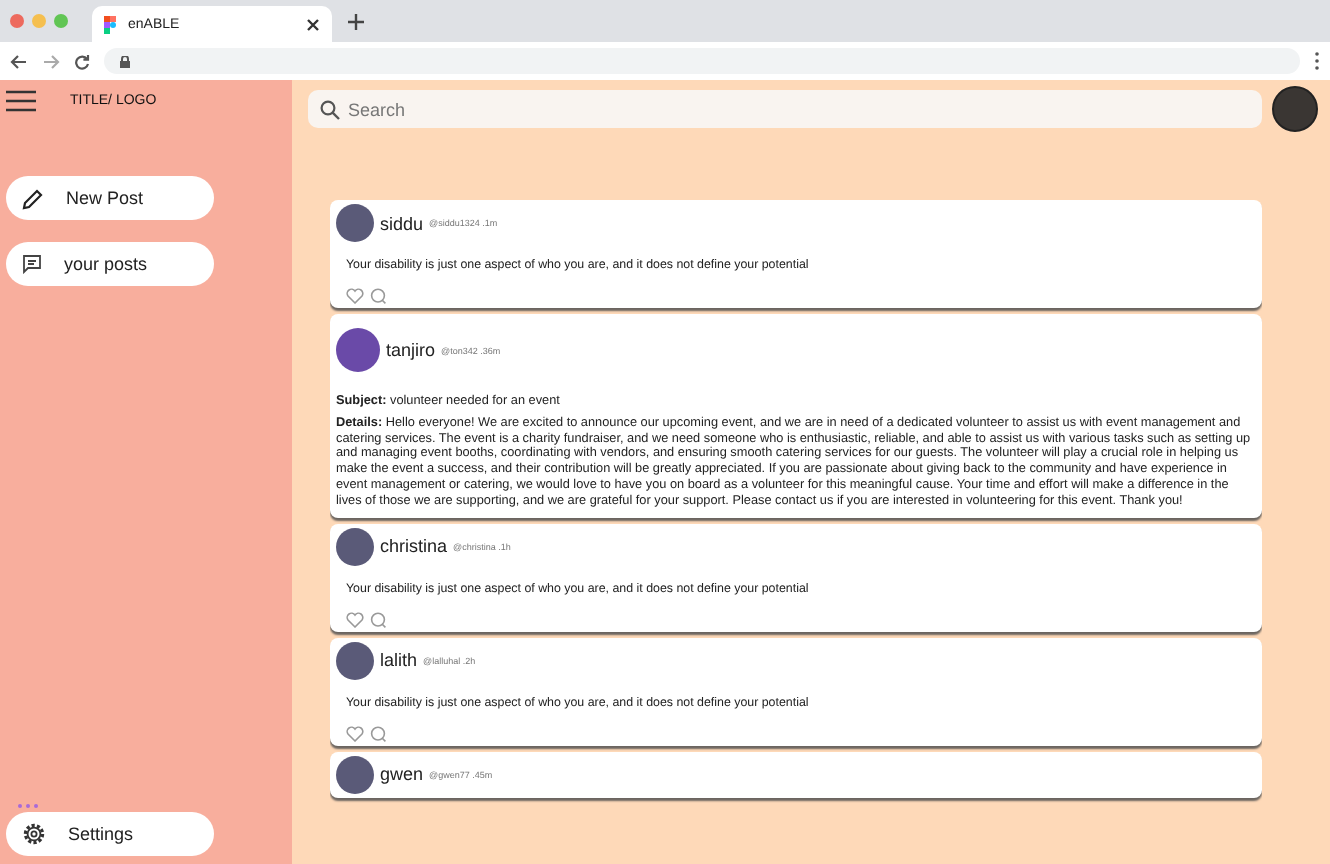 The image size is (1330, 864). I want to click on app-logo-icon, so click(110, 24).